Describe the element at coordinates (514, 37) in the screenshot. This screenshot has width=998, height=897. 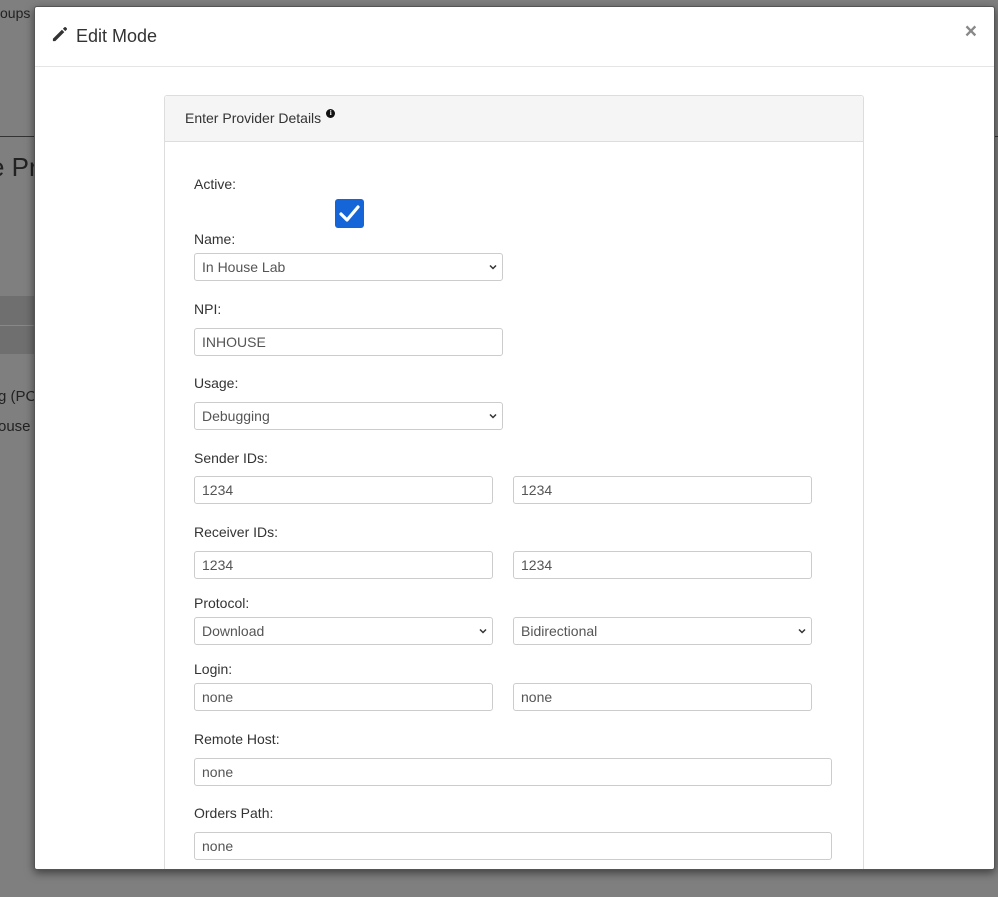
I see `modal-header: Edit Mode ×` at that location.